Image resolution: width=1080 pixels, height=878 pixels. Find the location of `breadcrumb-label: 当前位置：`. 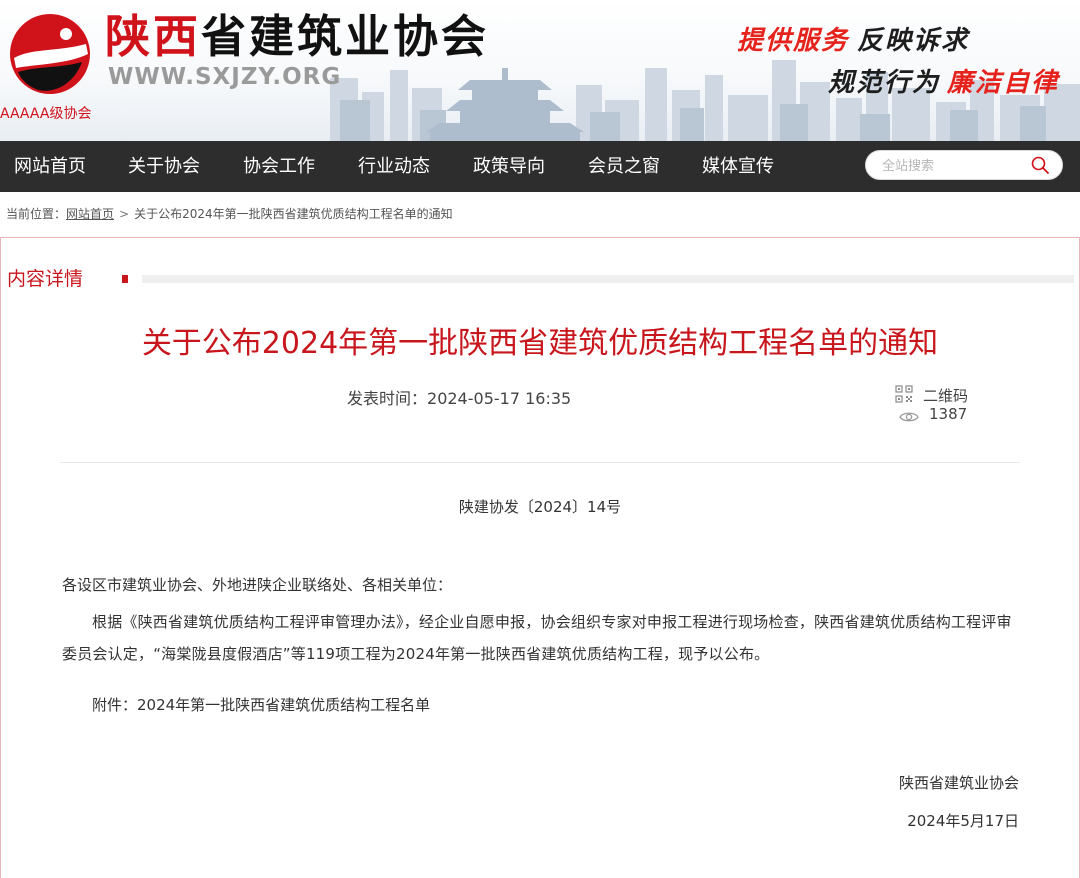

breadcrumb-label: 当前位置： is located at coordinates (36, 214).